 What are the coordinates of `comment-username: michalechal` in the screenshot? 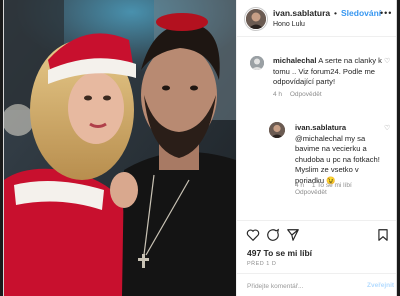 It's located at (294, 60).